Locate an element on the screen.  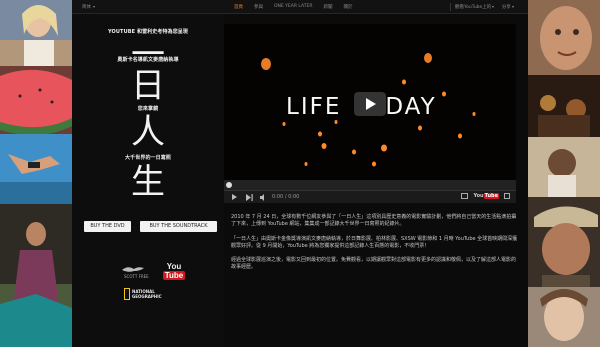
scott-free-text: SCOTT FREE is located at coordinates (136, 276).